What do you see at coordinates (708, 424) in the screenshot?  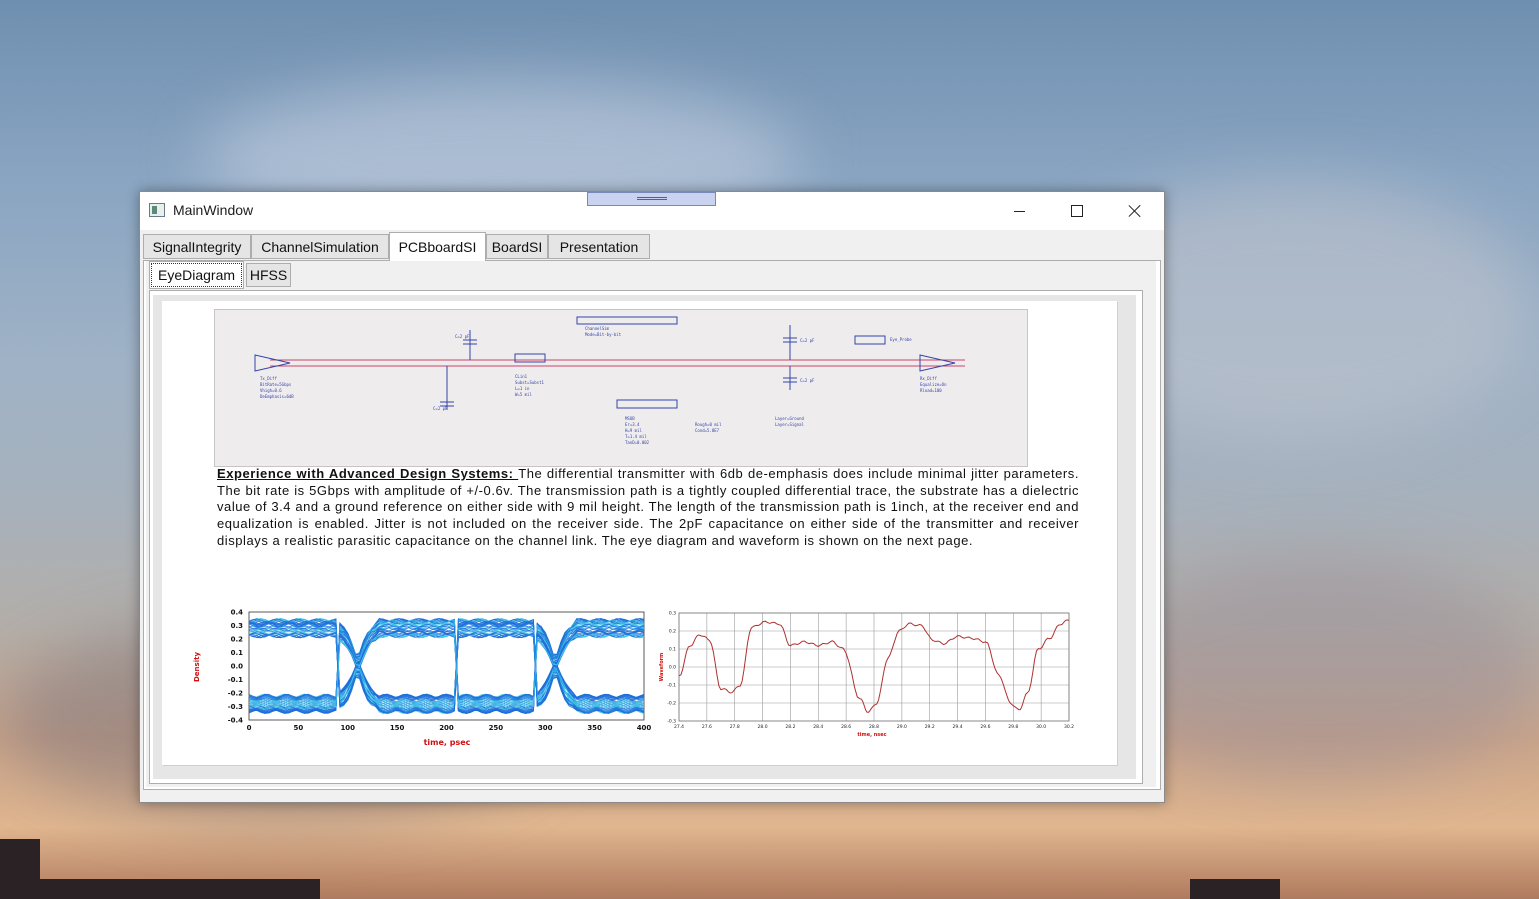 I see `svg-text: Rough=0 mil` at bounding box center [708, 424].